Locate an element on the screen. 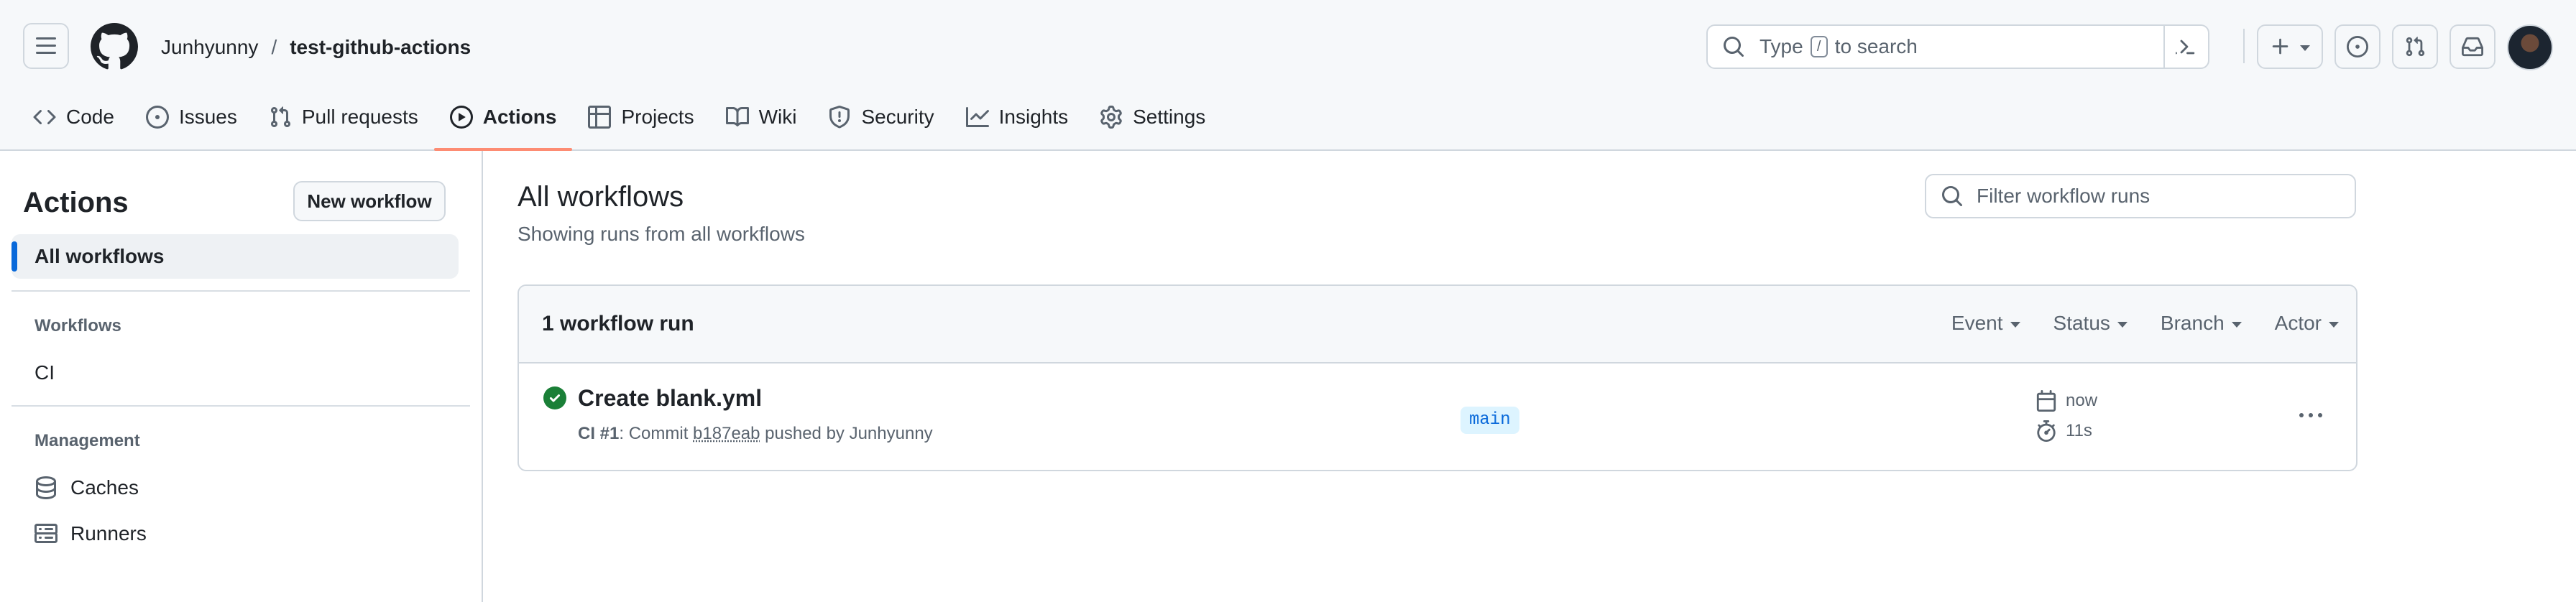 The height and width of the screenshot is (602, 2576). run-options-button is located at coordinates (2311, 415).